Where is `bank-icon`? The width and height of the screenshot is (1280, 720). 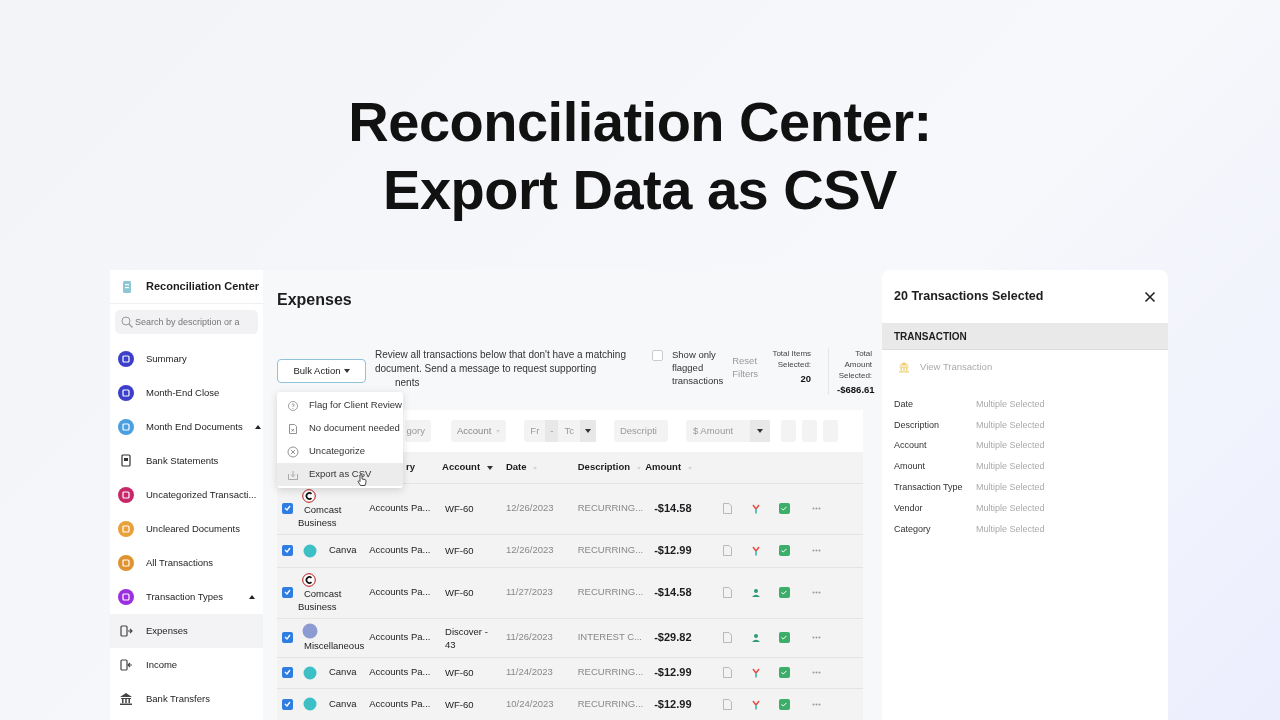
bank-icon is located at coordinates (904, 367).